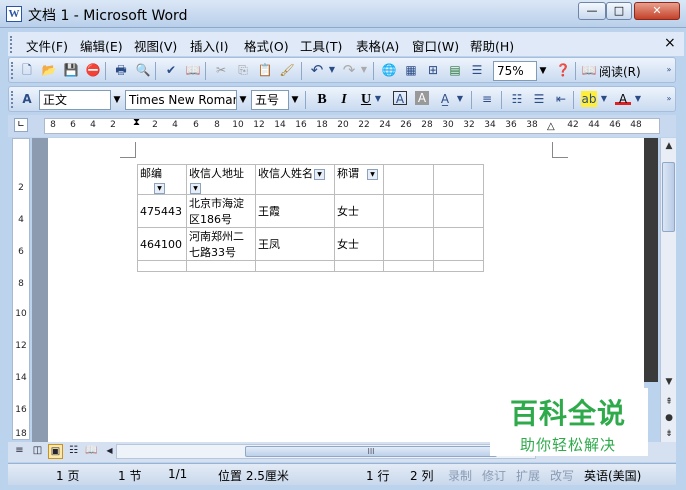  What do you see at coordinates (73, 451) in the screenshot?
I see `outline-view-icon: ☷` at bounding box center [73, 451].